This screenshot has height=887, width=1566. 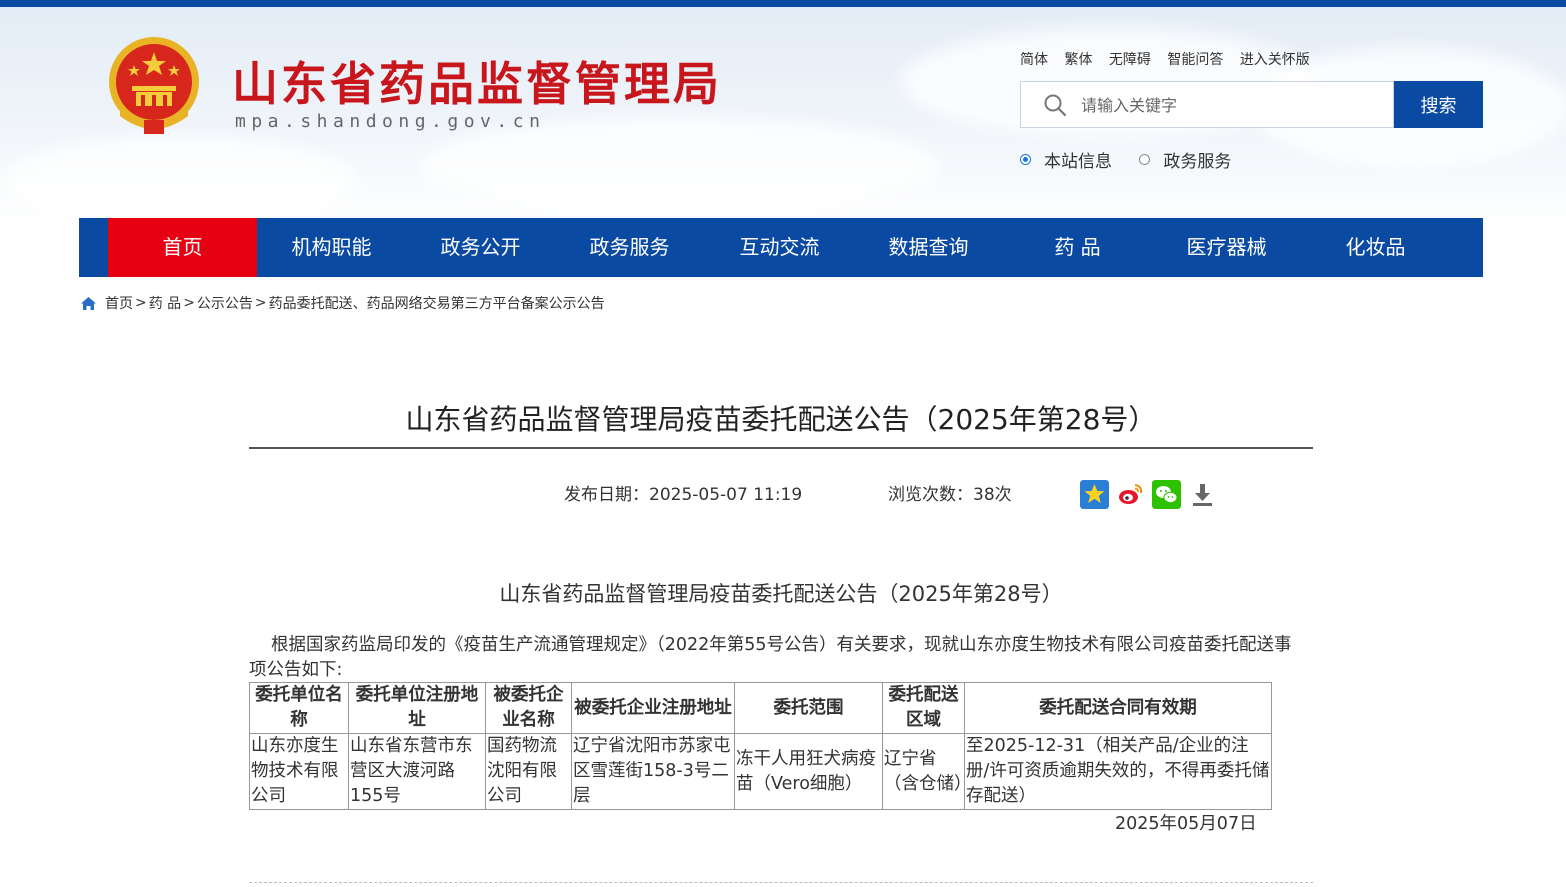 I want to click on nav-open-gov: 政务公开, so click(x=480, y=247).